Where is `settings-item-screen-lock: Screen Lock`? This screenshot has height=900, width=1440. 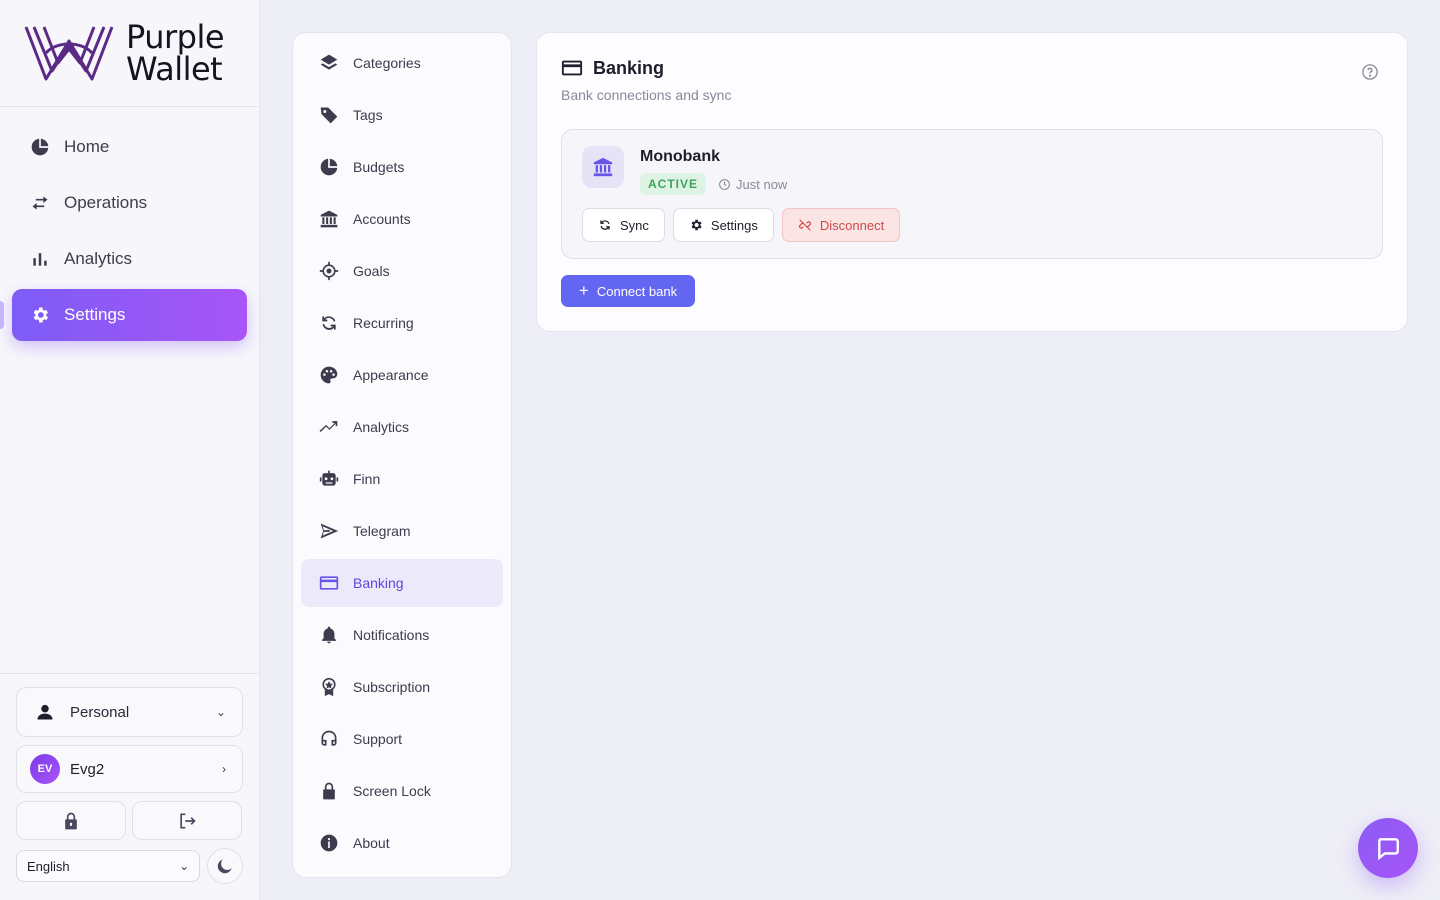 settings-item-screen-lock: Screen Lock is located at coordinates (402, 791).